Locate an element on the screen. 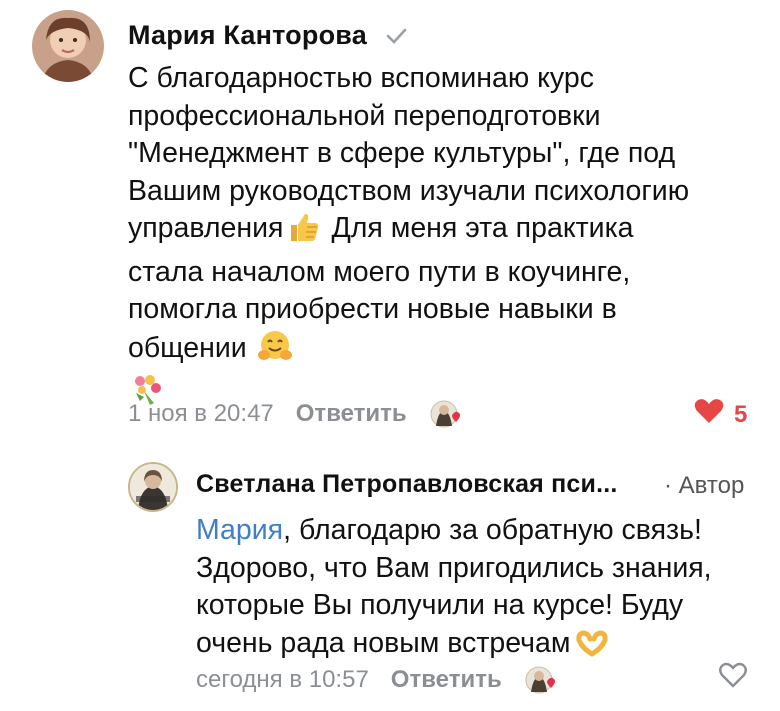 The width and height of the screenshot is (780, 711). like-button: 5 is located at coordinates (720, 414).